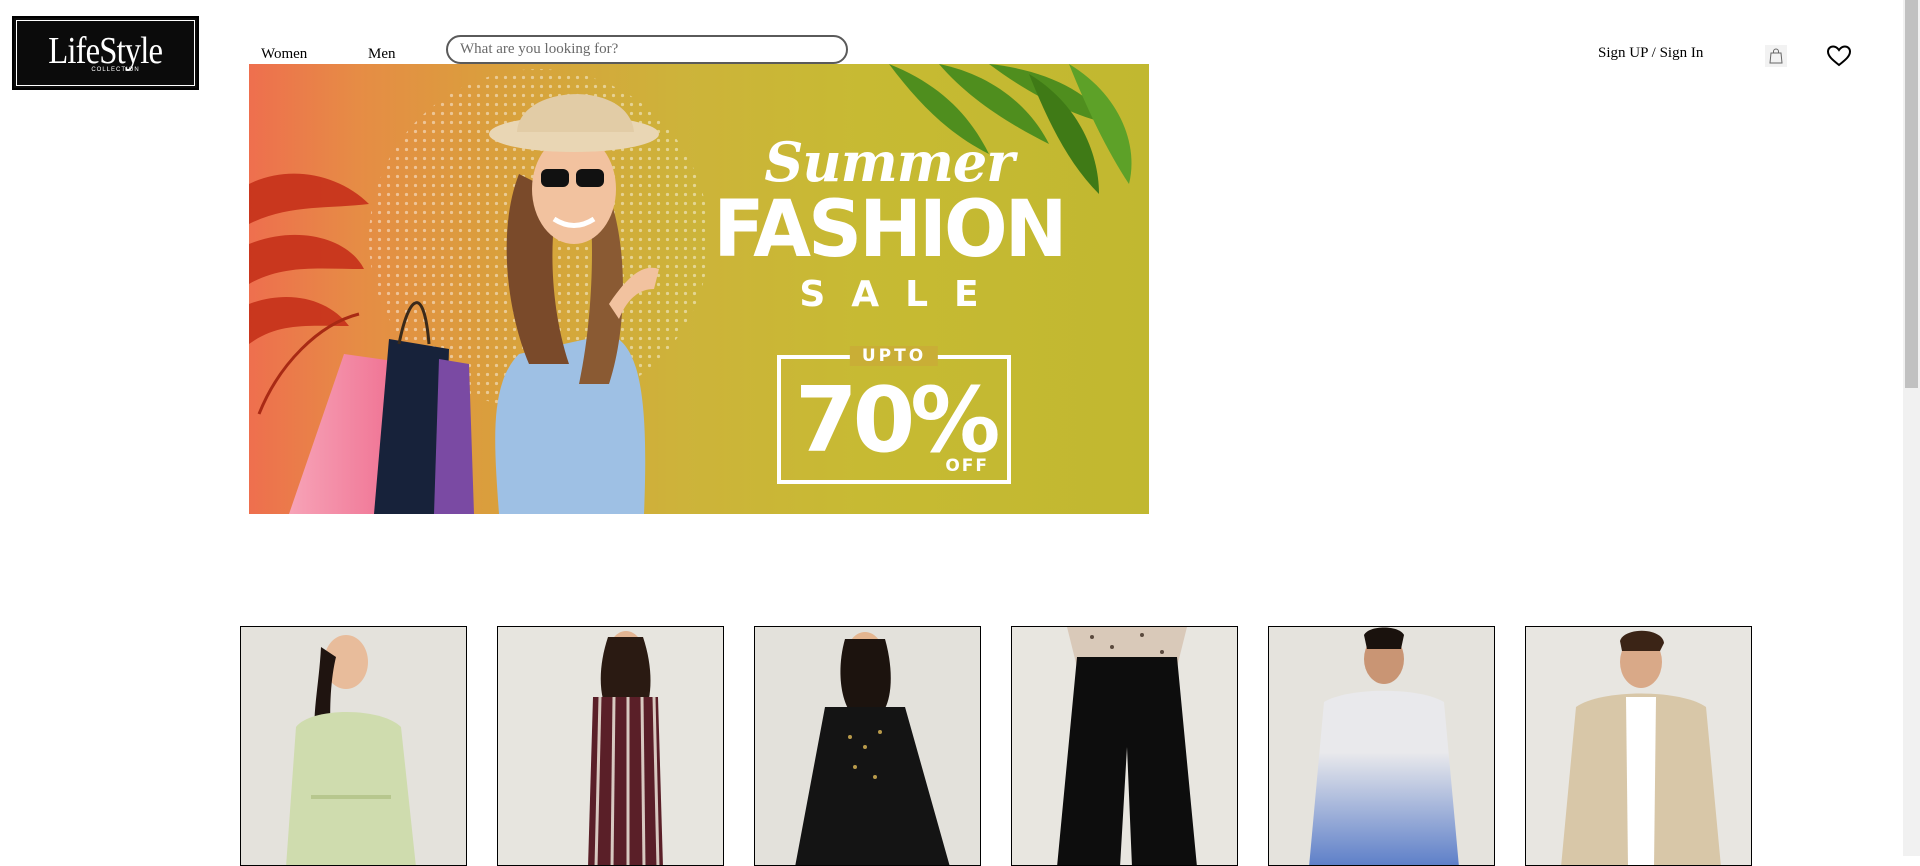 This screenshot has height=866, width=1920. Describe the element at coordinates (894, 415) in the screenshot. I see `discount-badge: UPTO 70% OFF` at that location.